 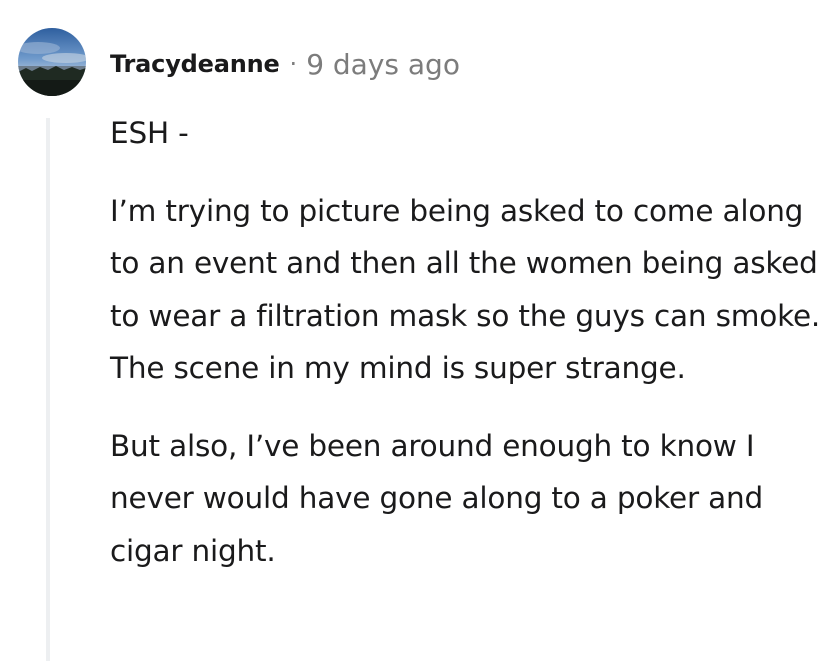 I want to click on landscape-avatar-icon, so click(x=52, y=62).